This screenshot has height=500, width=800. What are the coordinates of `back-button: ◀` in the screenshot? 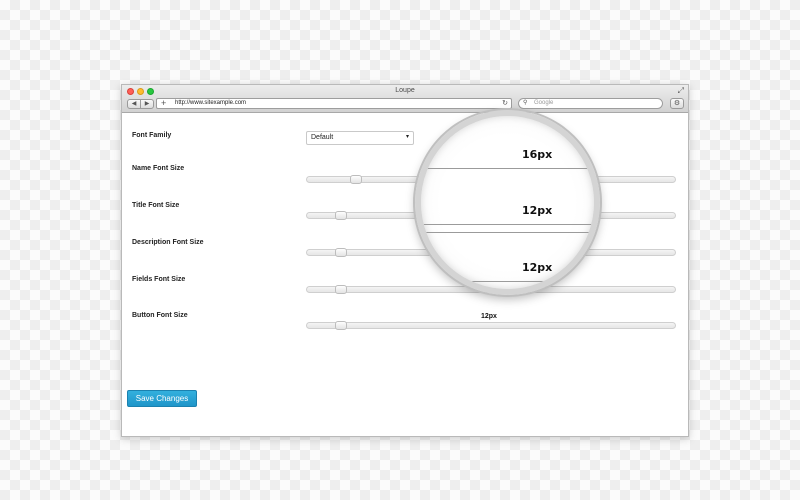 It's located at (134, 104).